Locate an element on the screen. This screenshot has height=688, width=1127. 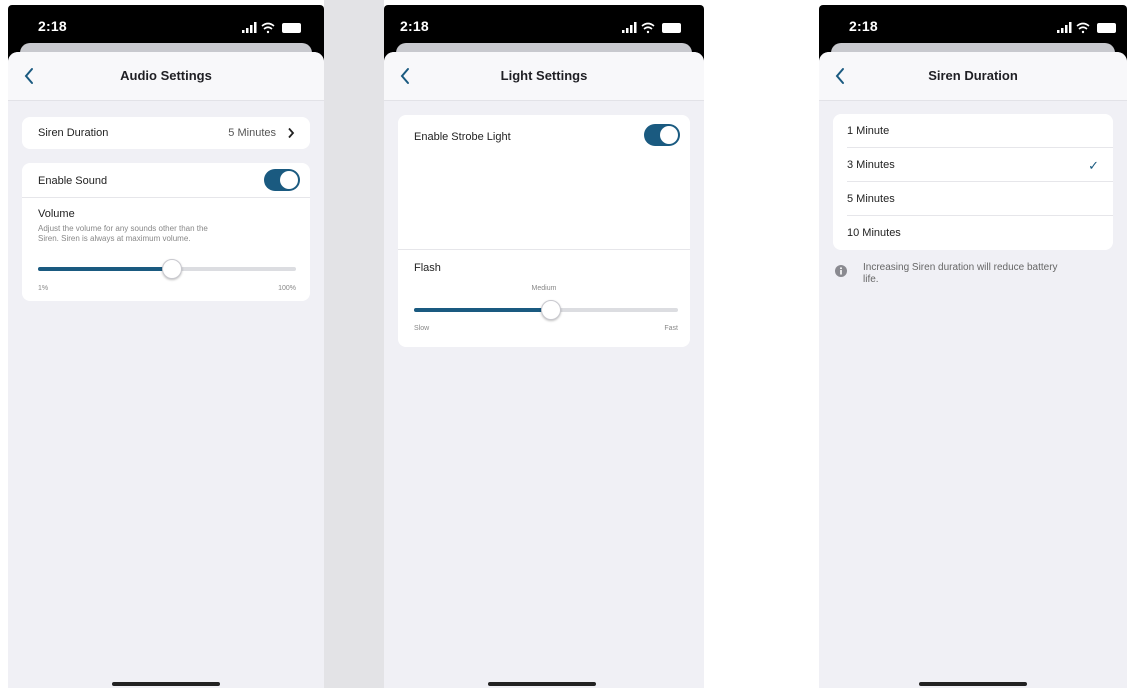
duration-option: 10 Minutes is located at coordinates (973, 233).